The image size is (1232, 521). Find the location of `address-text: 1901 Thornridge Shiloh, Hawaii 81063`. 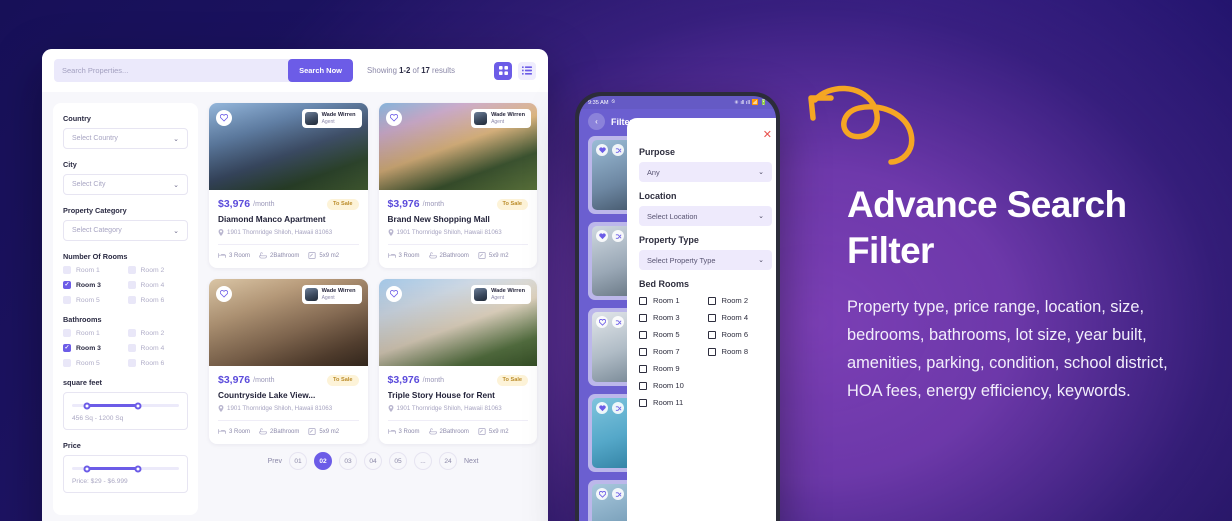

address-text: 1901 Thornridge Shiloh, Hawaii 81063 is located at coordinates (280, 232).